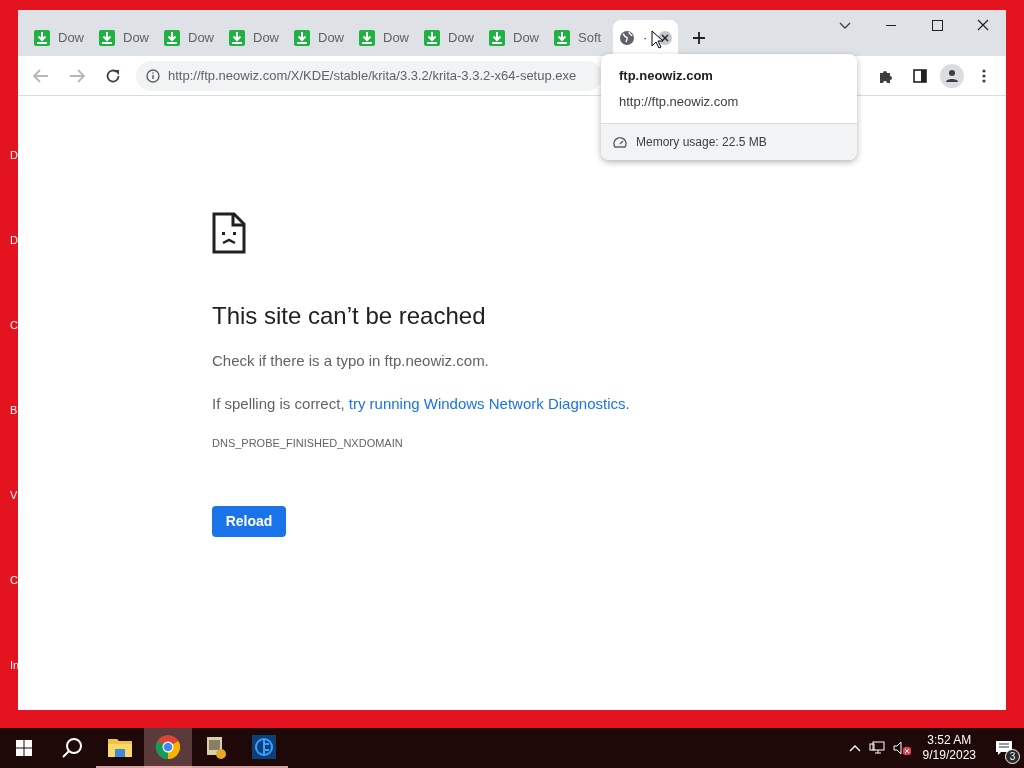 The height and width of the screenshot is (768, 1024). What do you see at coordinates (901, 748) in the screenshot?
I see `muted-speaker-icon` at bounding box center [901, 748].